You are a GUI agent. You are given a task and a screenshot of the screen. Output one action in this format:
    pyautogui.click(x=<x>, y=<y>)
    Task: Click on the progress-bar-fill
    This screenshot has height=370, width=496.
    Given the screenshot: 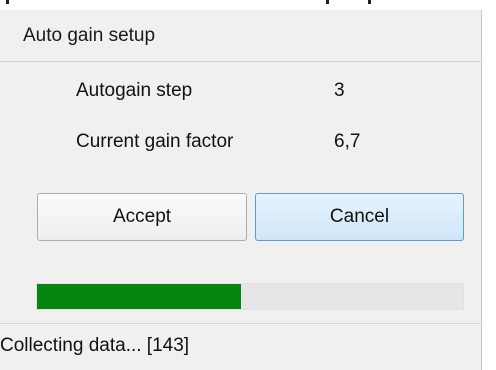 What is the action you would take?
    pyautogui.click(x=139, y=296)
    